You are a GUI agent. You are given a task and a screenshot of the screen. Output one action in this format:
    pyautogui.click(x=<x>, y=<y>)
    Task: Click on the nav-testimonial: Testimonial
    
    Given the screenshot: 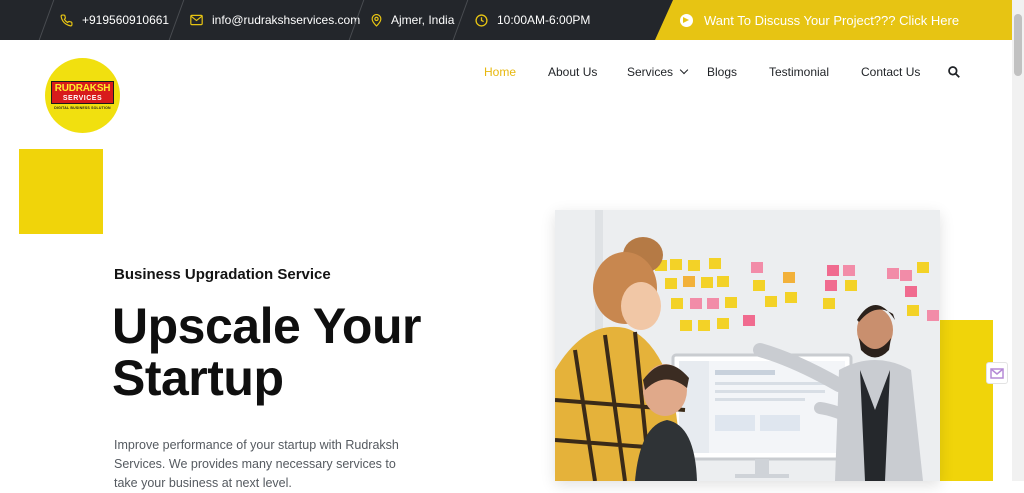 What is the action you would take?
    pyautogui.click(x=799, y=72)
    